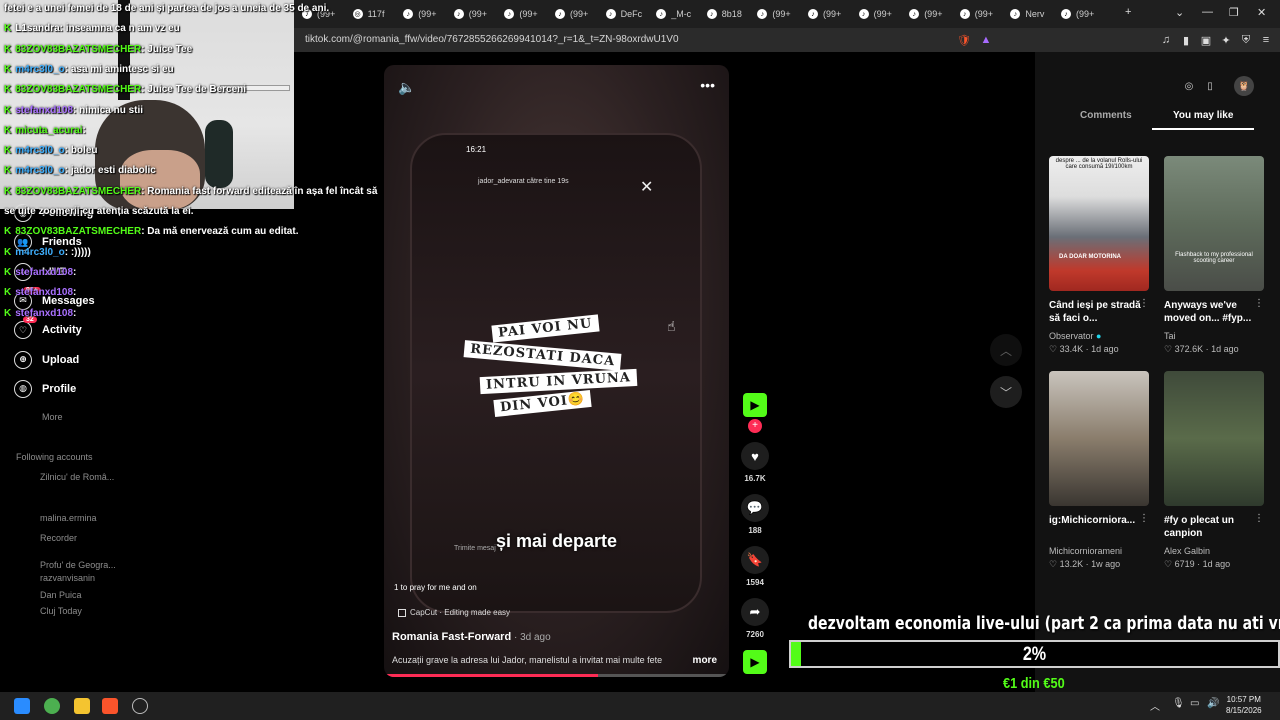 Image resolution: width=1280 pixels, height=720 pixels. I want to click on follow-plus-button: +, so click(755, 426).